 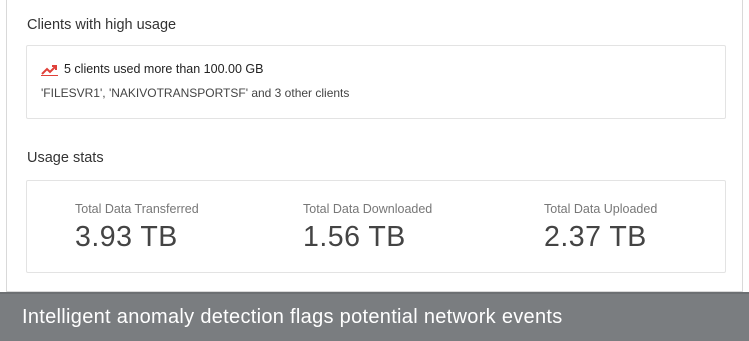 I want to click on stat-label: Total Data Downloaded, so click(x=368, y=209).